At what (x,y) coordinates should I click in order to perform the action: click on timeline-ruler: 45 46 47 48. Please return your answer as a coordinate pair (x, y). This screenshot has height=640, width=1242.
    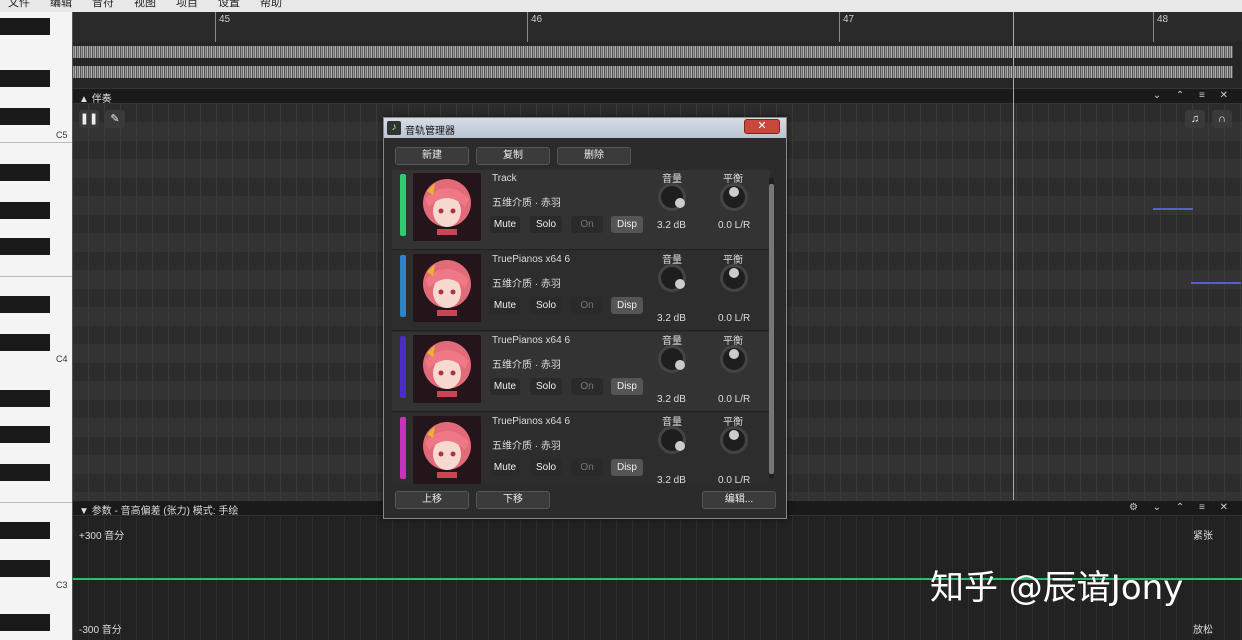
    Looking at the image, I should click on (657, 27).